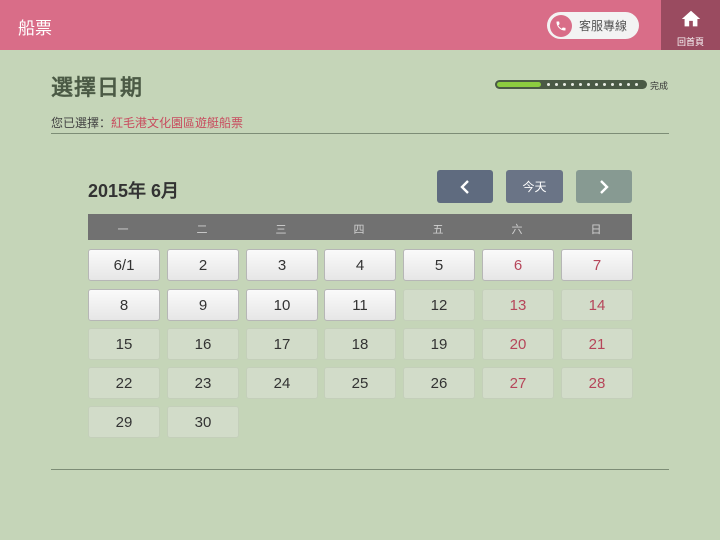  Describe the element at coordinates (177, 123) in the screenshot. I see `selected-ticket: 紅毛港文化園區遊艇船票` at that location.